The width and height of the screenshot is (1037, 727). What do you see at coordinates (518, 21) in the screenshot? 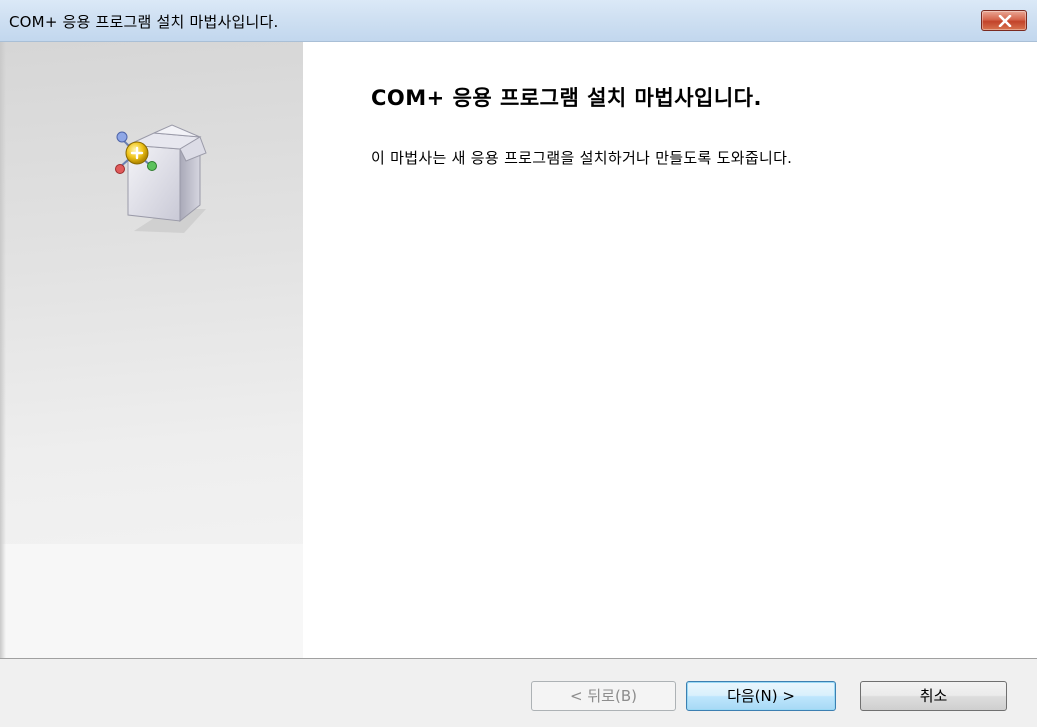
I see `title-bar: COM+ 응용 프로그램 설치 마법사입니다.` at bounding box center [518, 21].